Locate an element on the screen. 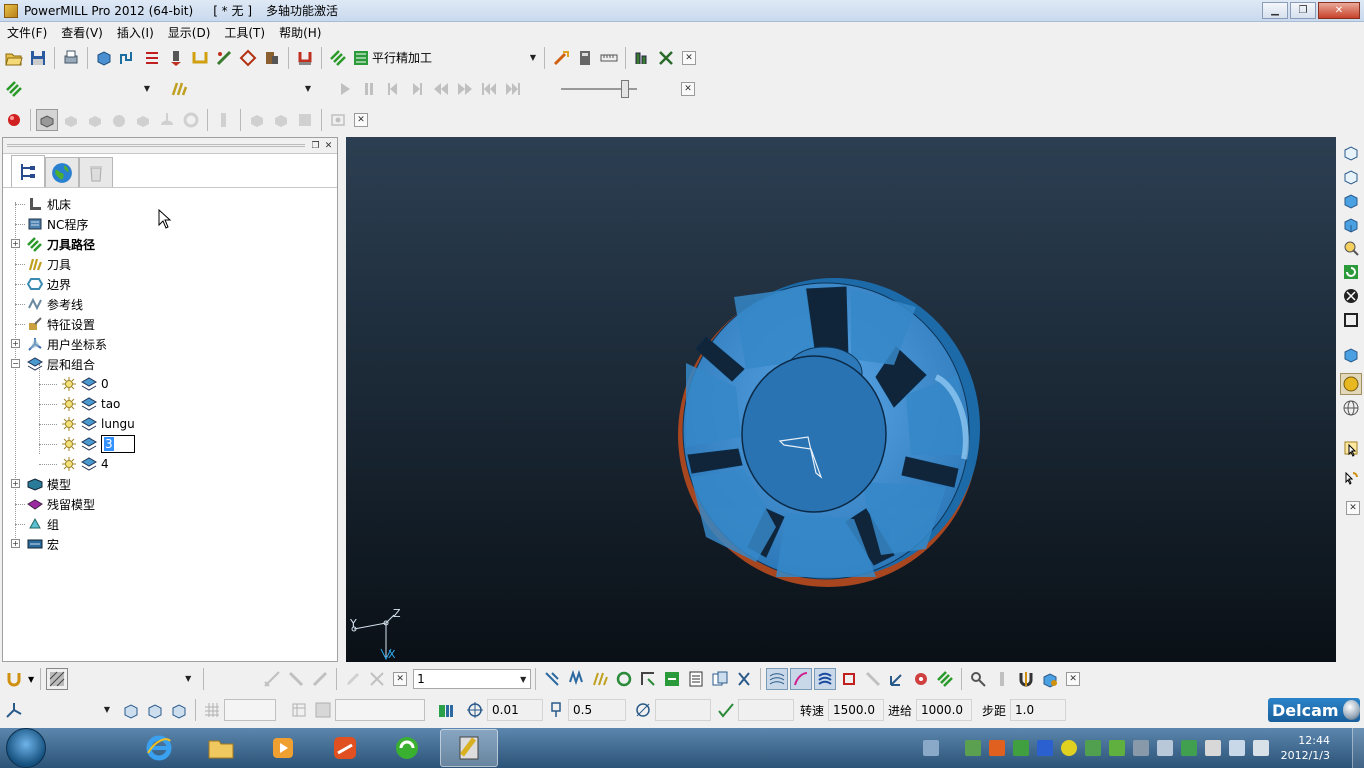 This screenshot has width=1364, height=768. list-icon is located at coordinates (696, 679).